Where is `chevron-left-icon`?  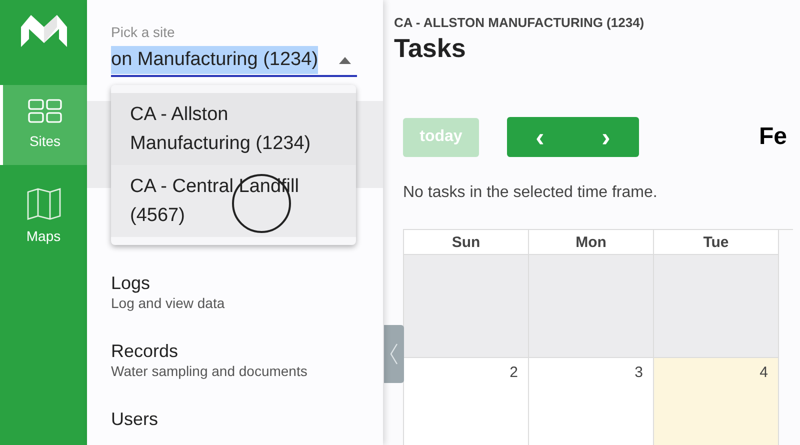
chevron-left-icon is located at coordinates (394, 354).